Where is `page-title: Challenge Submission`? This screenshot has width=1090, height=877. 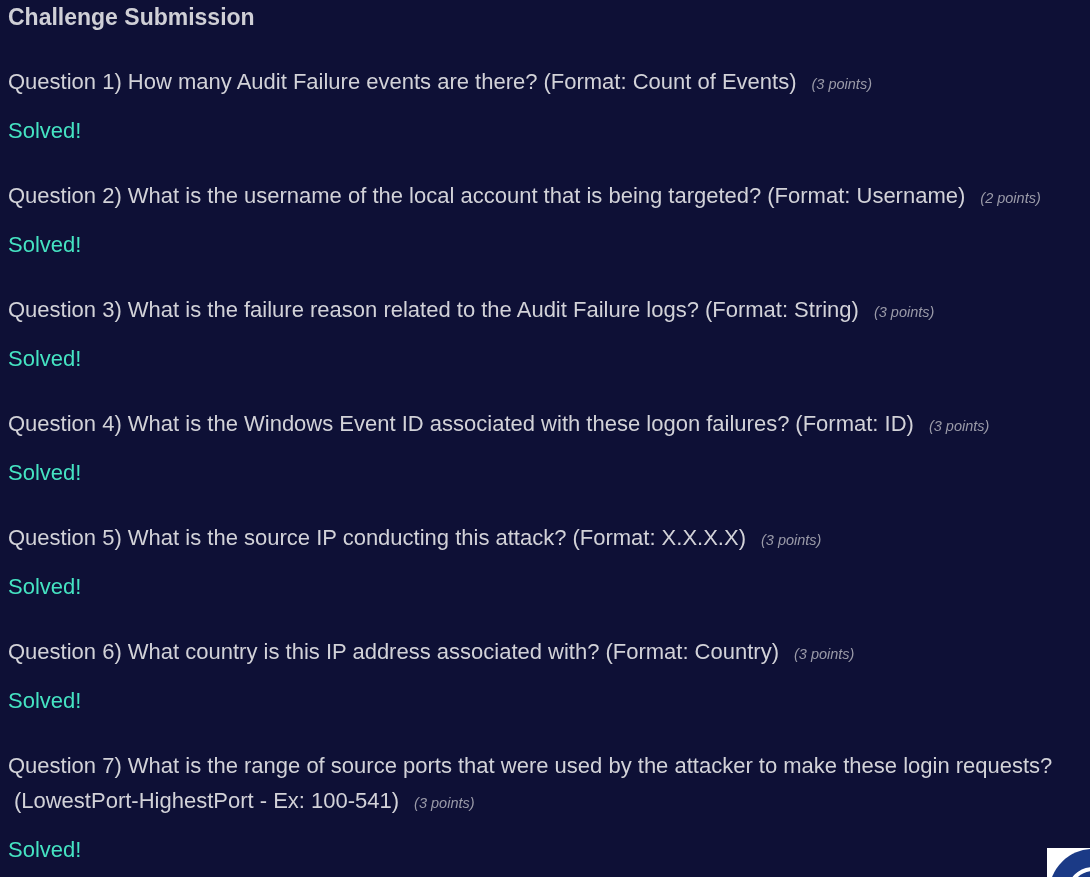
page-title: Challenge Submission is located at coordinates (131, 17).